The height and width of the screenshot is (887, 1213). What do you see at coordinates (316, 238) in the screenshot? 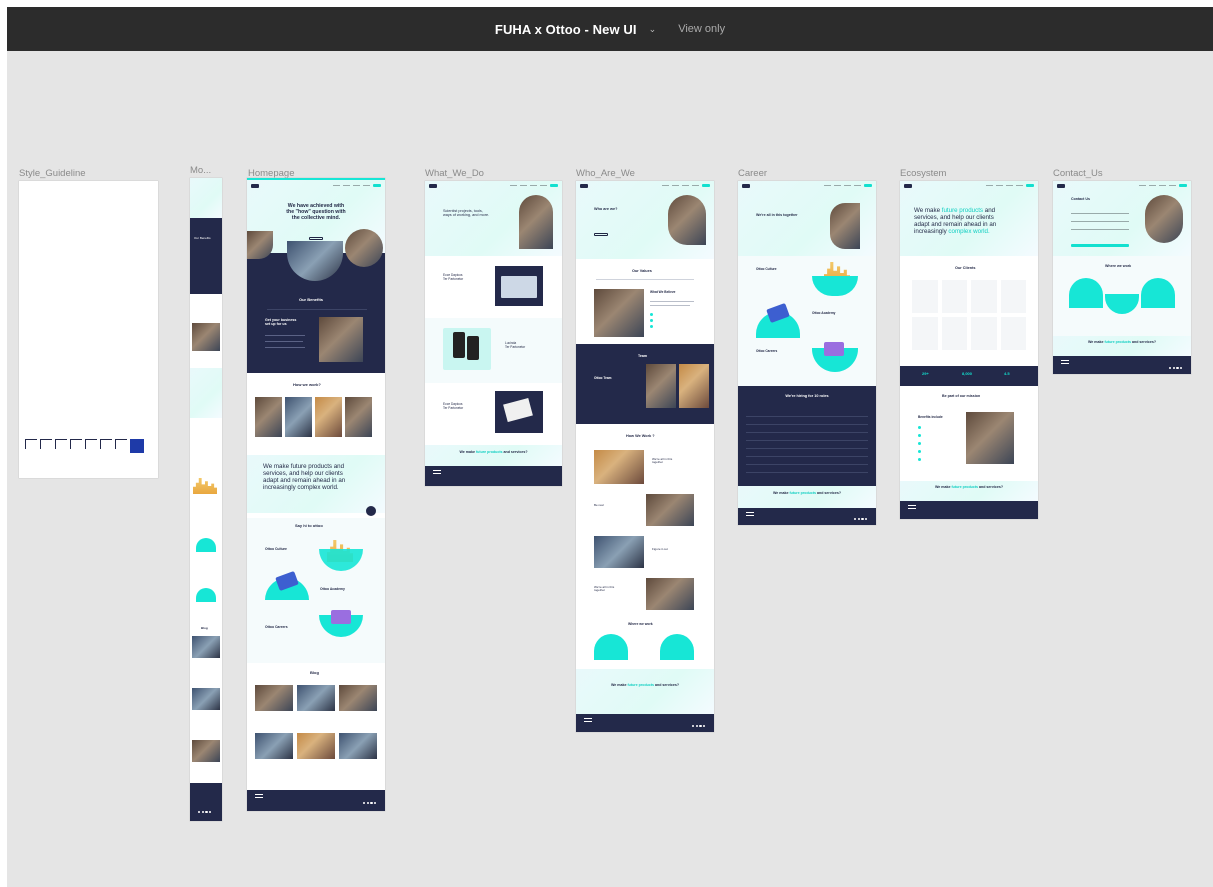
I see `homepage-hero-button` at bounding box center [316, 238].